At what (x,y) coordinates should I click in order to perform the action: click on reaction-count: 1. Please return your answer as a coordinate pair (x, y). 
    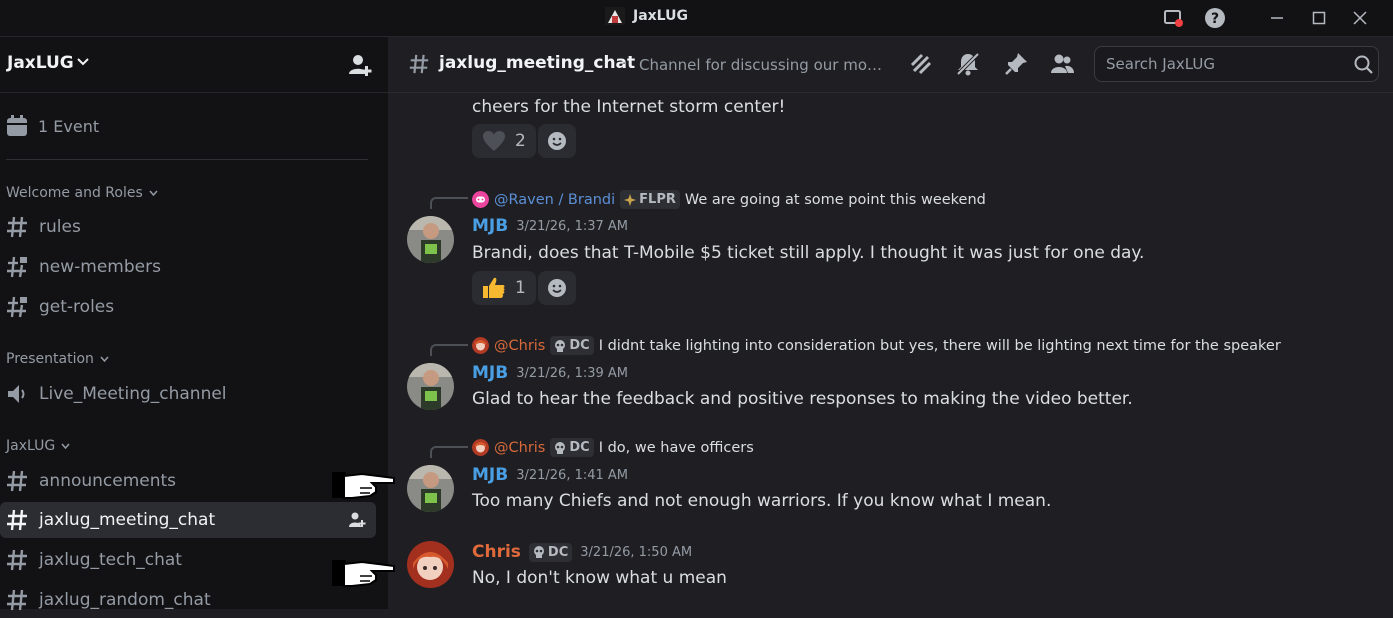
    Looking at the image, I should click on (520, 288).